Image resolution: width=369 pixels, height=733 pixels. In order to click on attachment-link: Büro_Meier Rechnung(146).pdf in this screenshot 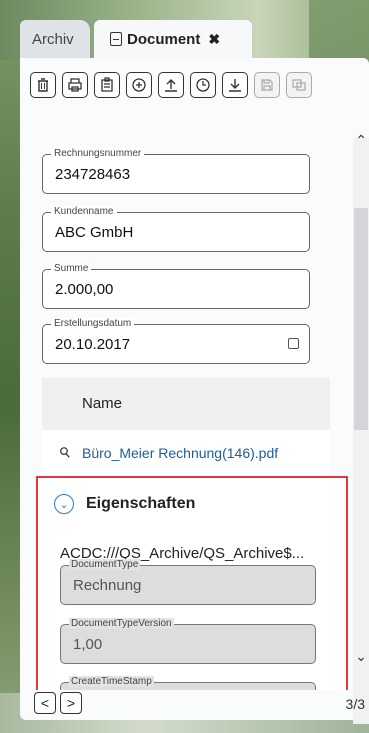, I will do `click(180, 453)`.